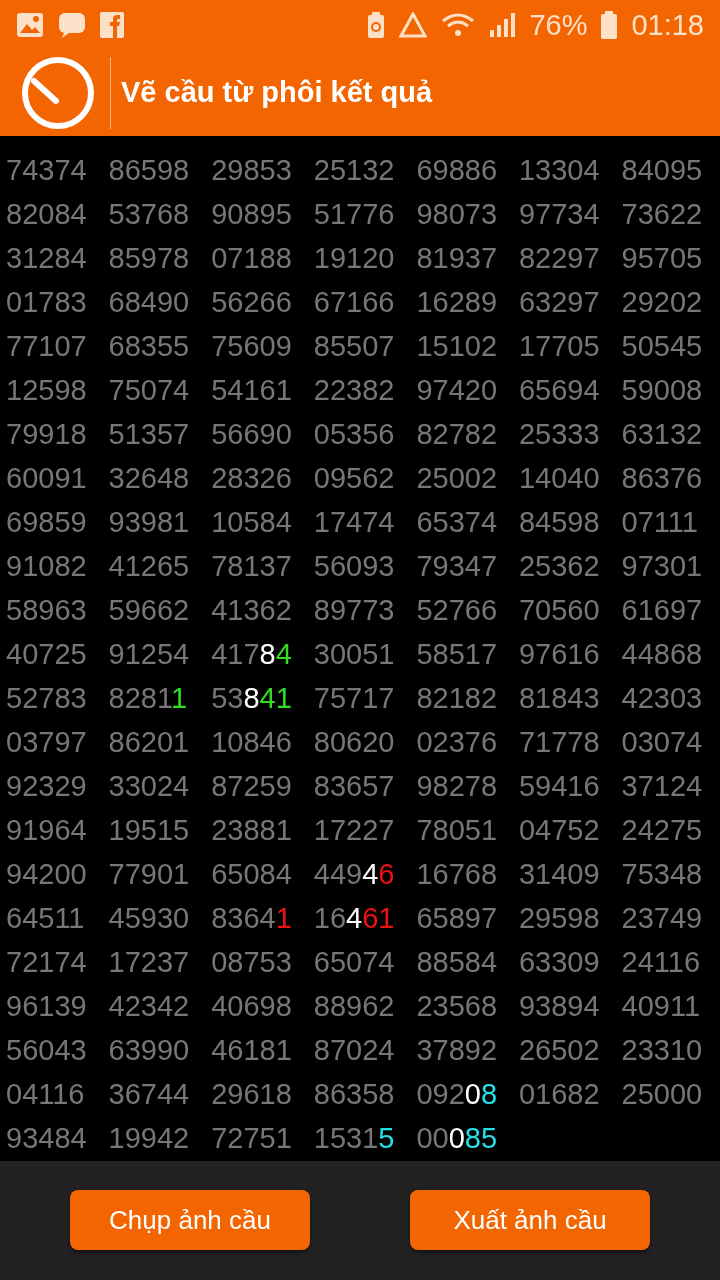 The height and width of the screenshot is (1280, 720). I want to click on number-cell-text: 81843, so click(559, 699).